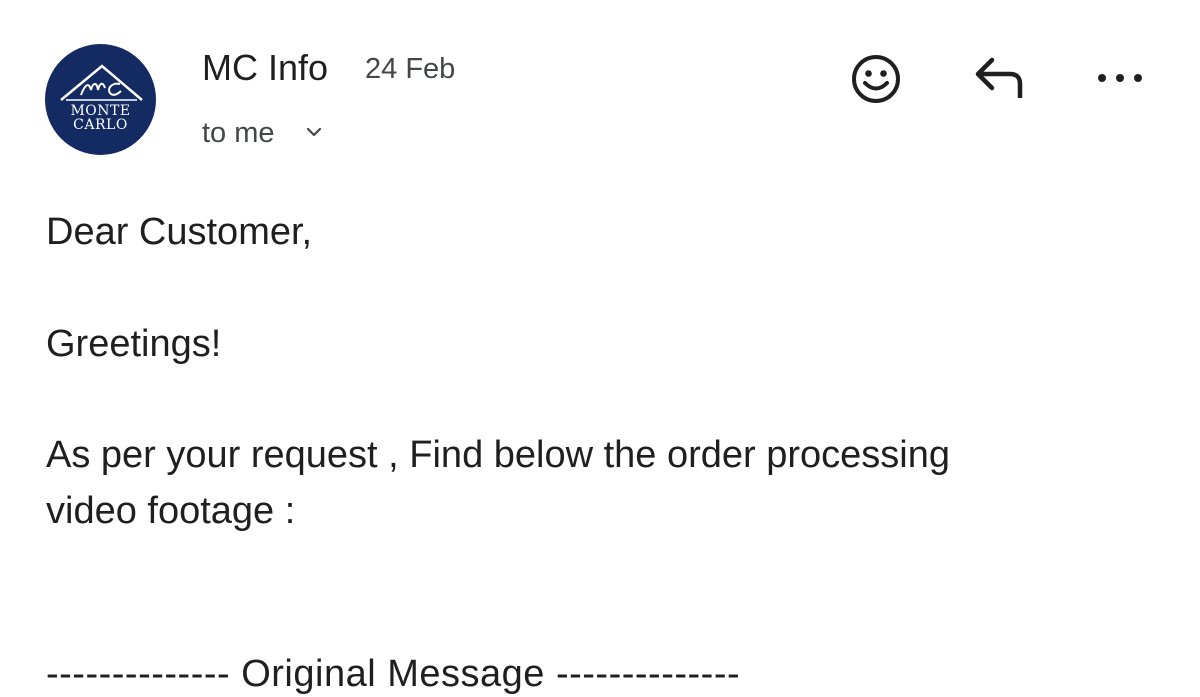 The height and width of the screenshot is (697, 1200). I want to click on smiley-icon, so click(876, 79).